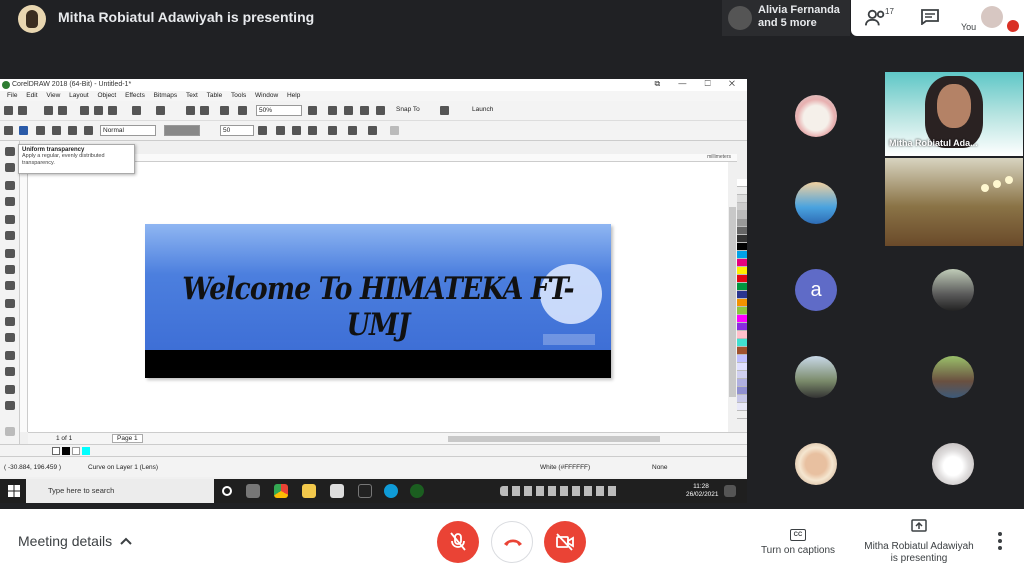 This screenshot has height=575, width=1024. What do you see at coordinates (10, 201) in the screenshot?
I see `zoom-tool-icon` at bounding box center [10, 201].